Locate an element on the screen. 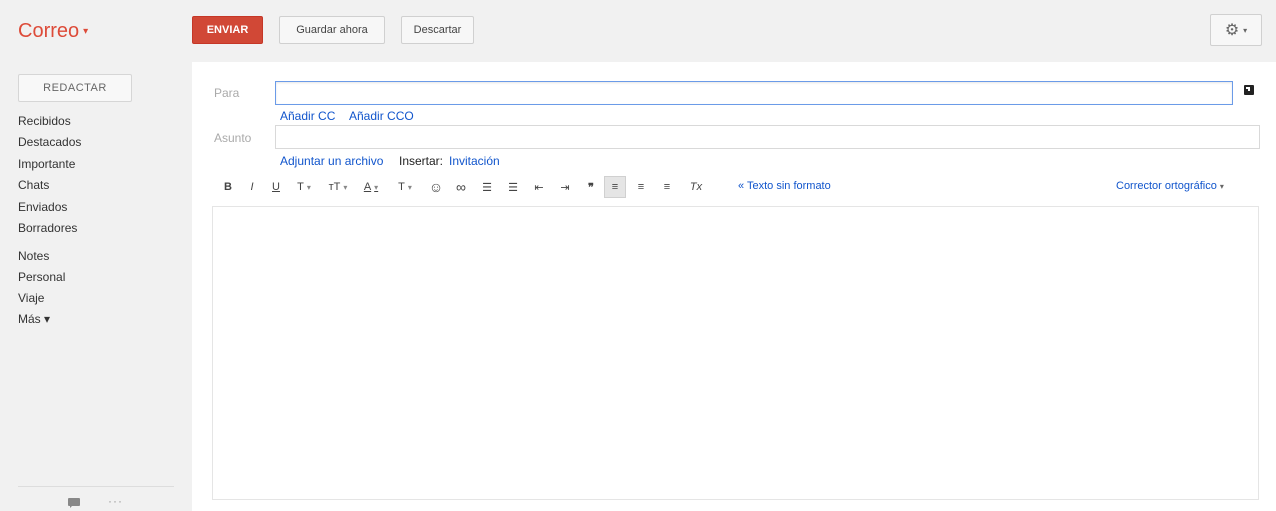 The width and height of the screenshot is (1276, 511). sidebar-item-notes: Notes is located at coordinates (33, 256).